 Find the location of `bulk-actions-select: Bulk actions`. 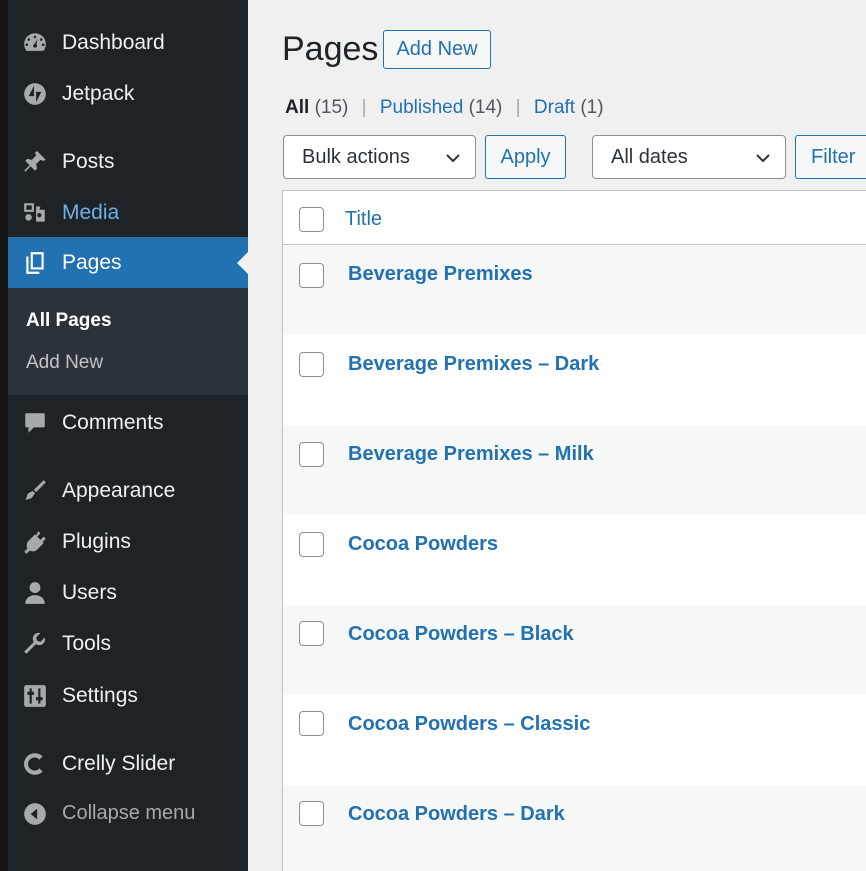

bulk-actions-select: Bulk actions is located at coordinates (379, 157).